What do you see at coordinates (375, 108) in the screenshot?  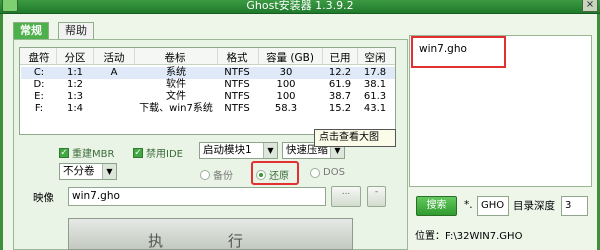 I see `cell-free: 43.1` at bounding box center [375, 108].